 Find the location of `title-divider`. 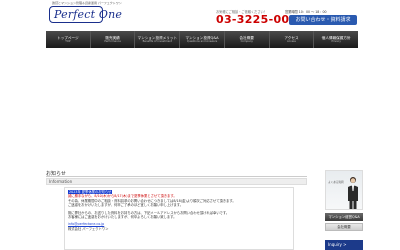

title-divider is located at coordinates (176, 176).